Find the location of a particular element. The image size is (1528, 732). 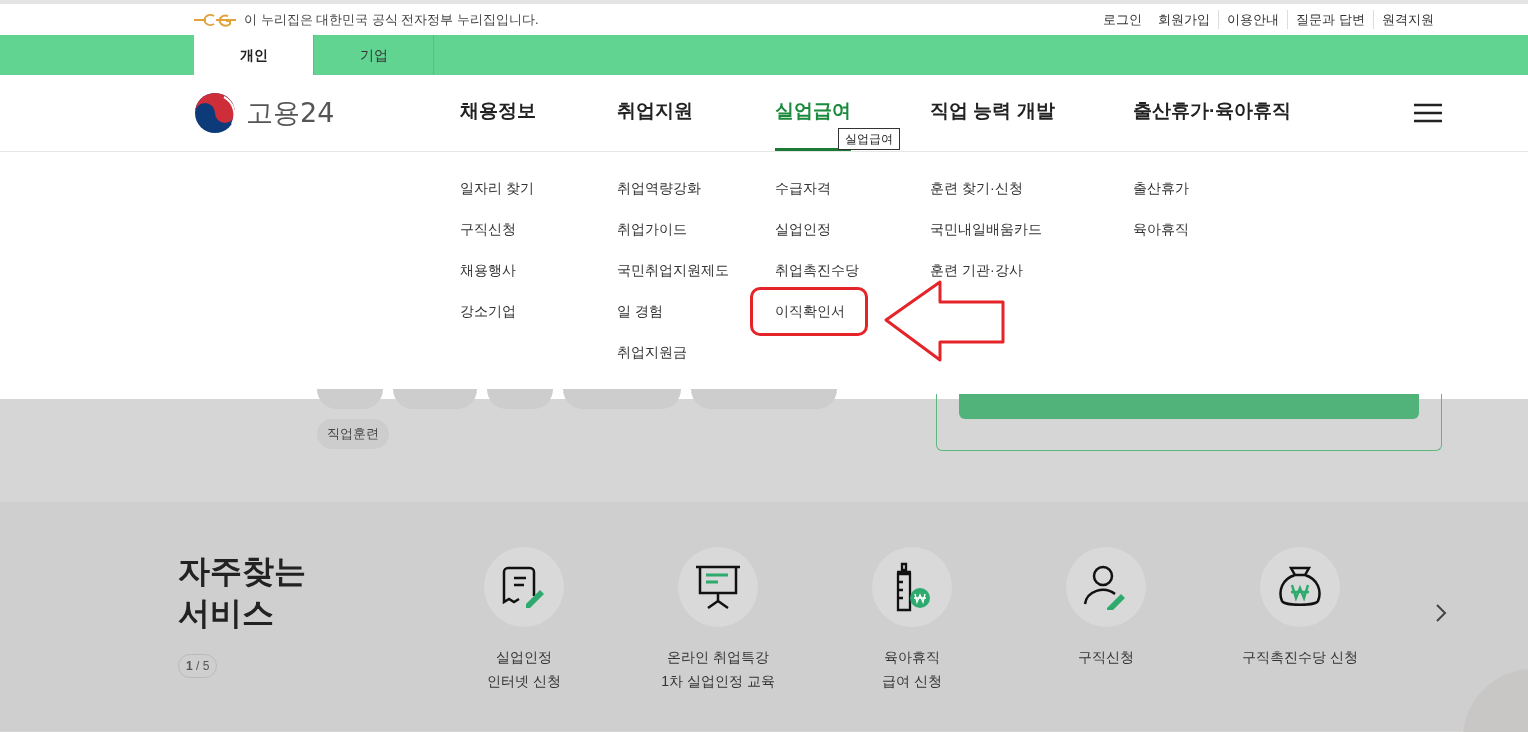

main-menu-tab: 출산휴가·육아휴직 is located at coordinates (1212, 113).